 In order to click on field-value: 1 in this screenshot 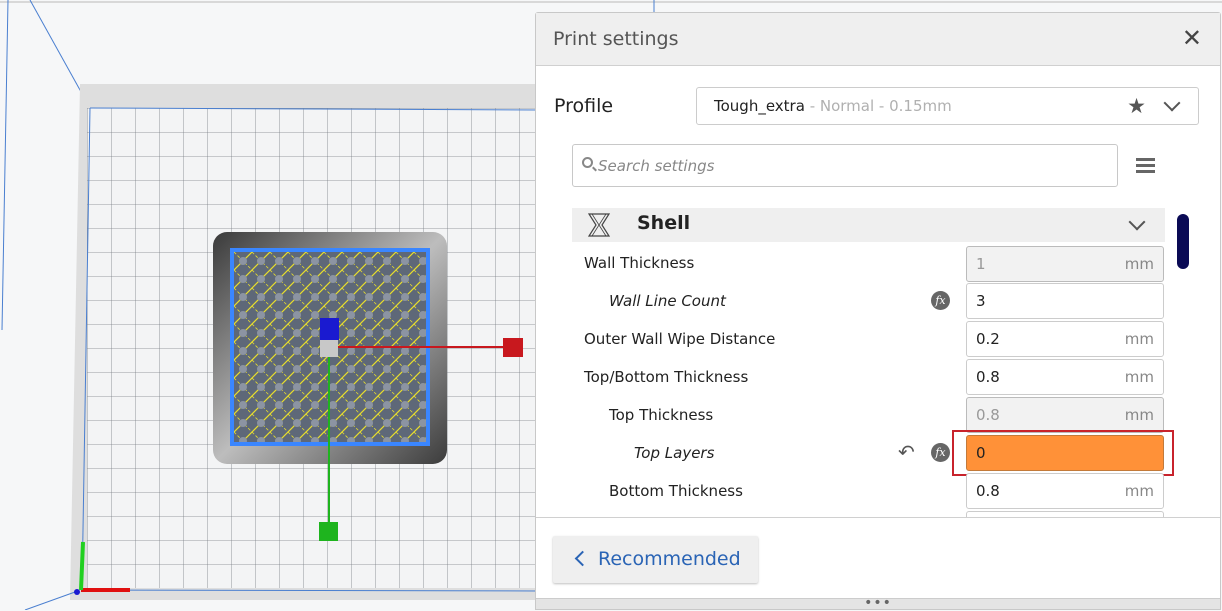, I will do `click(981, 264)`.